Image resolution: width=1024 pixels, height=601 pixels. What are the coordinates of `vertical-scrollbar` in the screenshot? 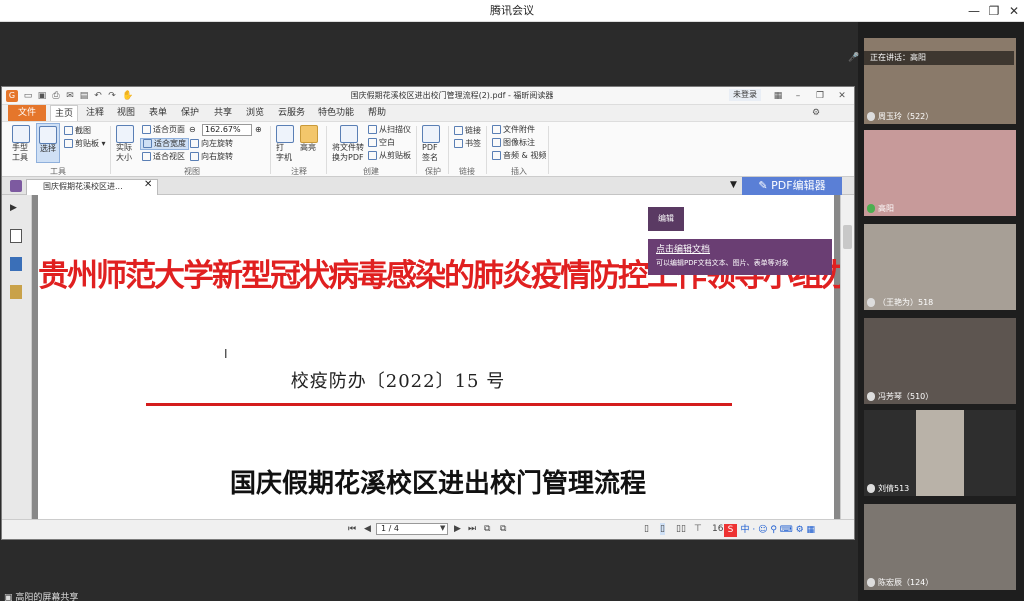 It's located at (847, 357).